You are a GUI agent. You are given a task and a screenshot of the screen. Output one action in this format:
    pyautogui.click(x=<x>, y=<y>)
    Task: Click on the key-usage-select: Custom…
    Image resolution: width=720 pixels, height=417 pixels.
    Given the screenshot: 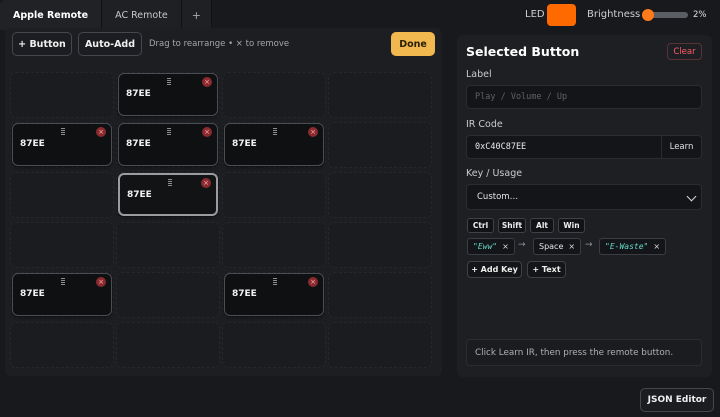 What is the action you would take?
    pyautogui.click(x=584, y=197)
    